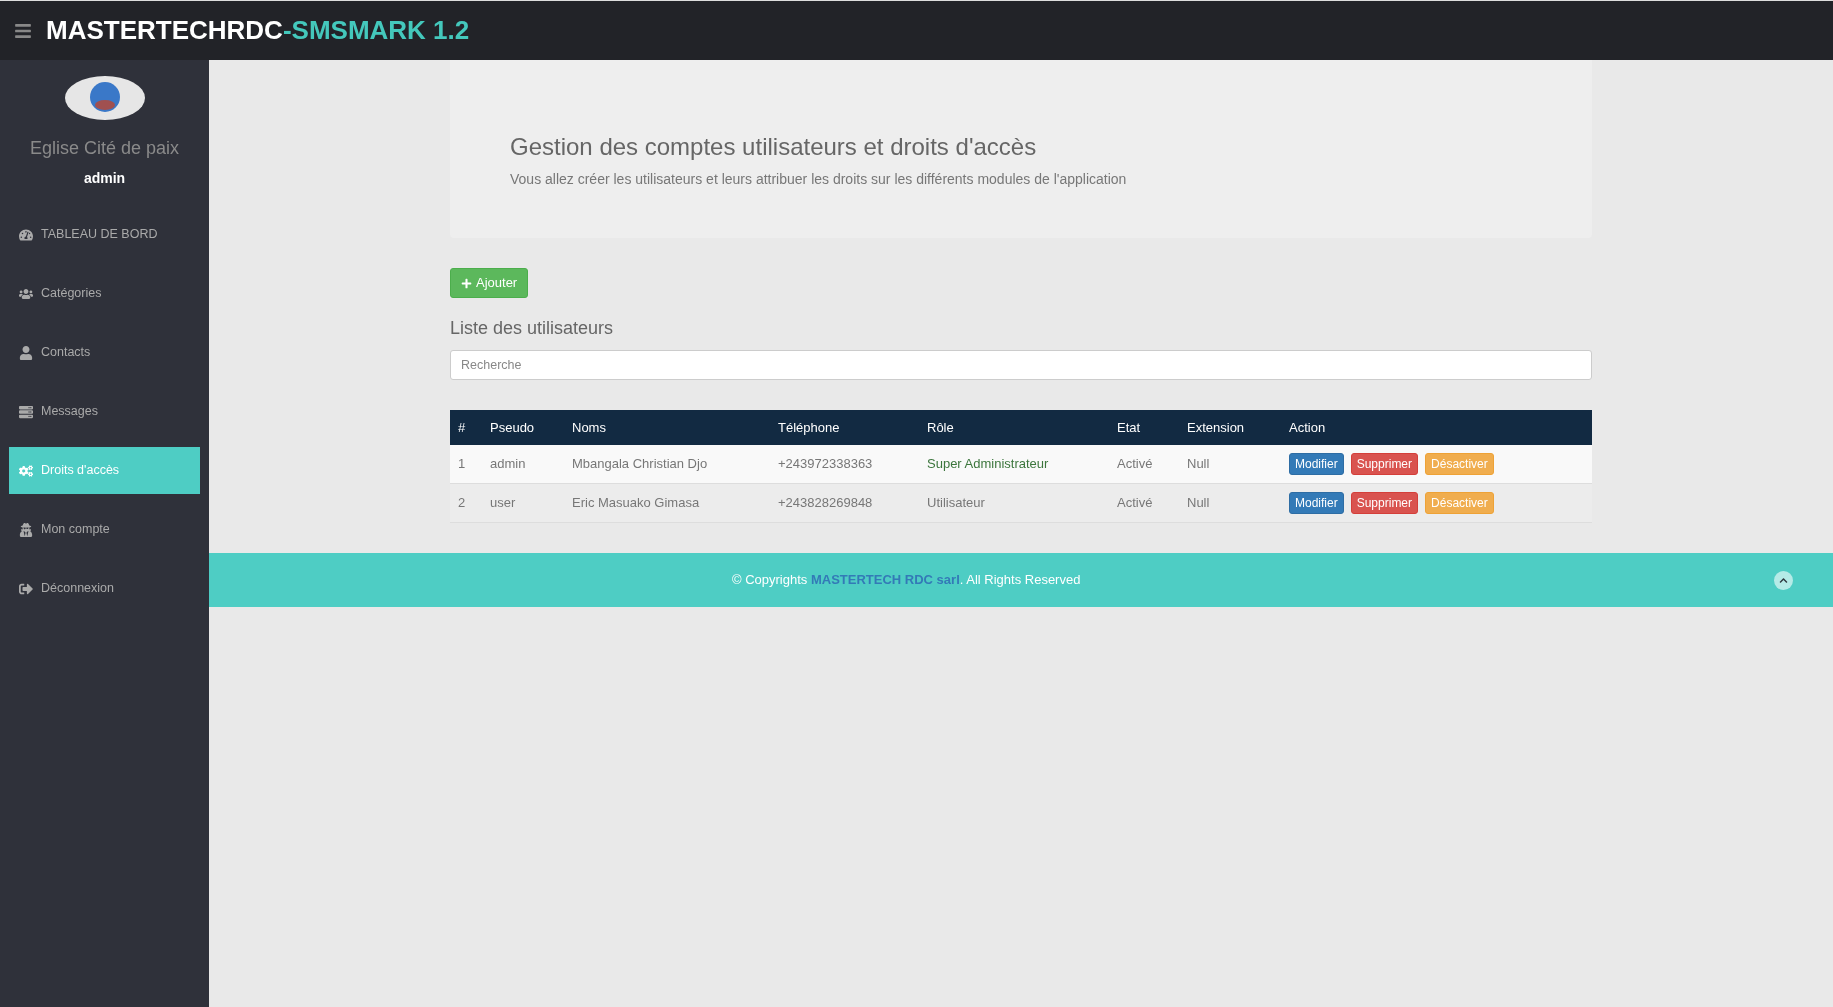 The width and height of the screenshot is (1833, 1007). What do you see at coordinates (503, 503) in the screenshot?
I see `table-cell: user` at bounding box center [503, 503].